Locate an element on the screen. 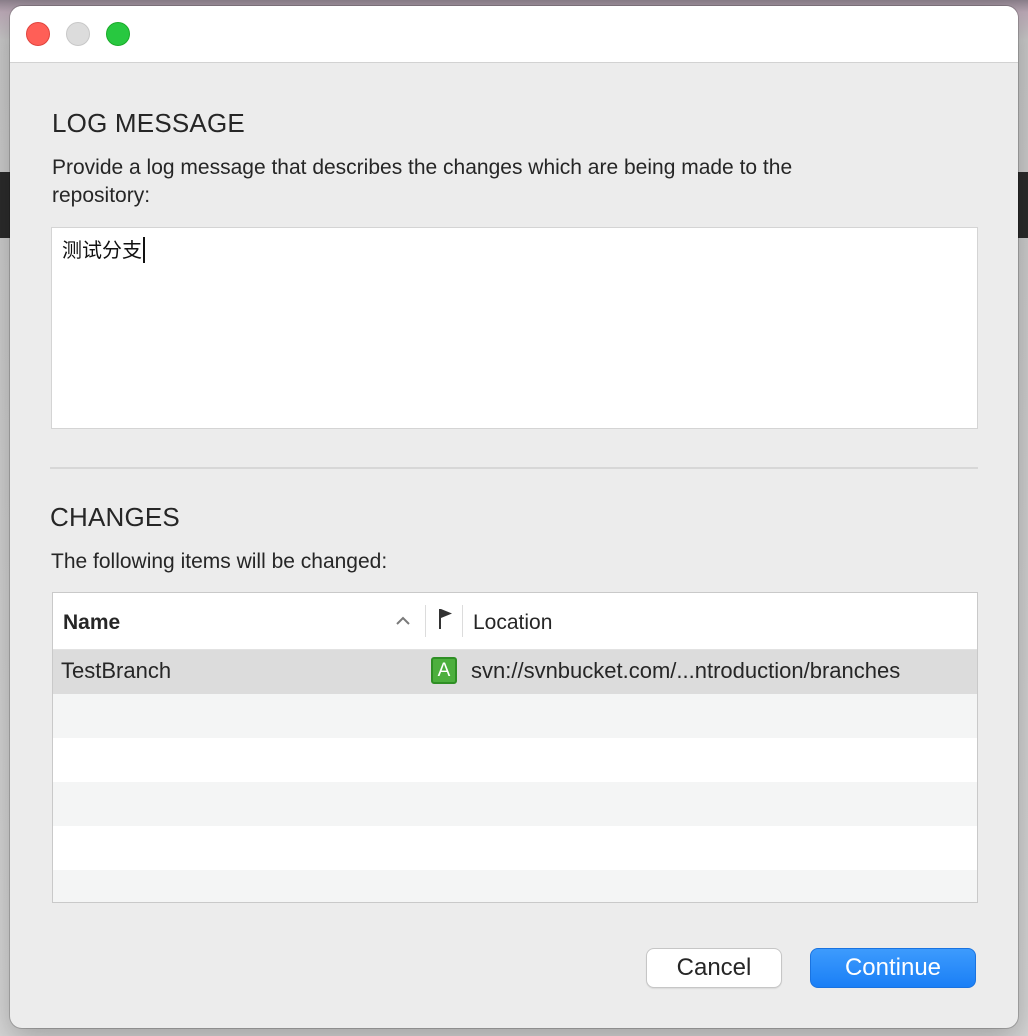 The image size is (1028, 1036). section-divider is located at coordinates (514, 468).